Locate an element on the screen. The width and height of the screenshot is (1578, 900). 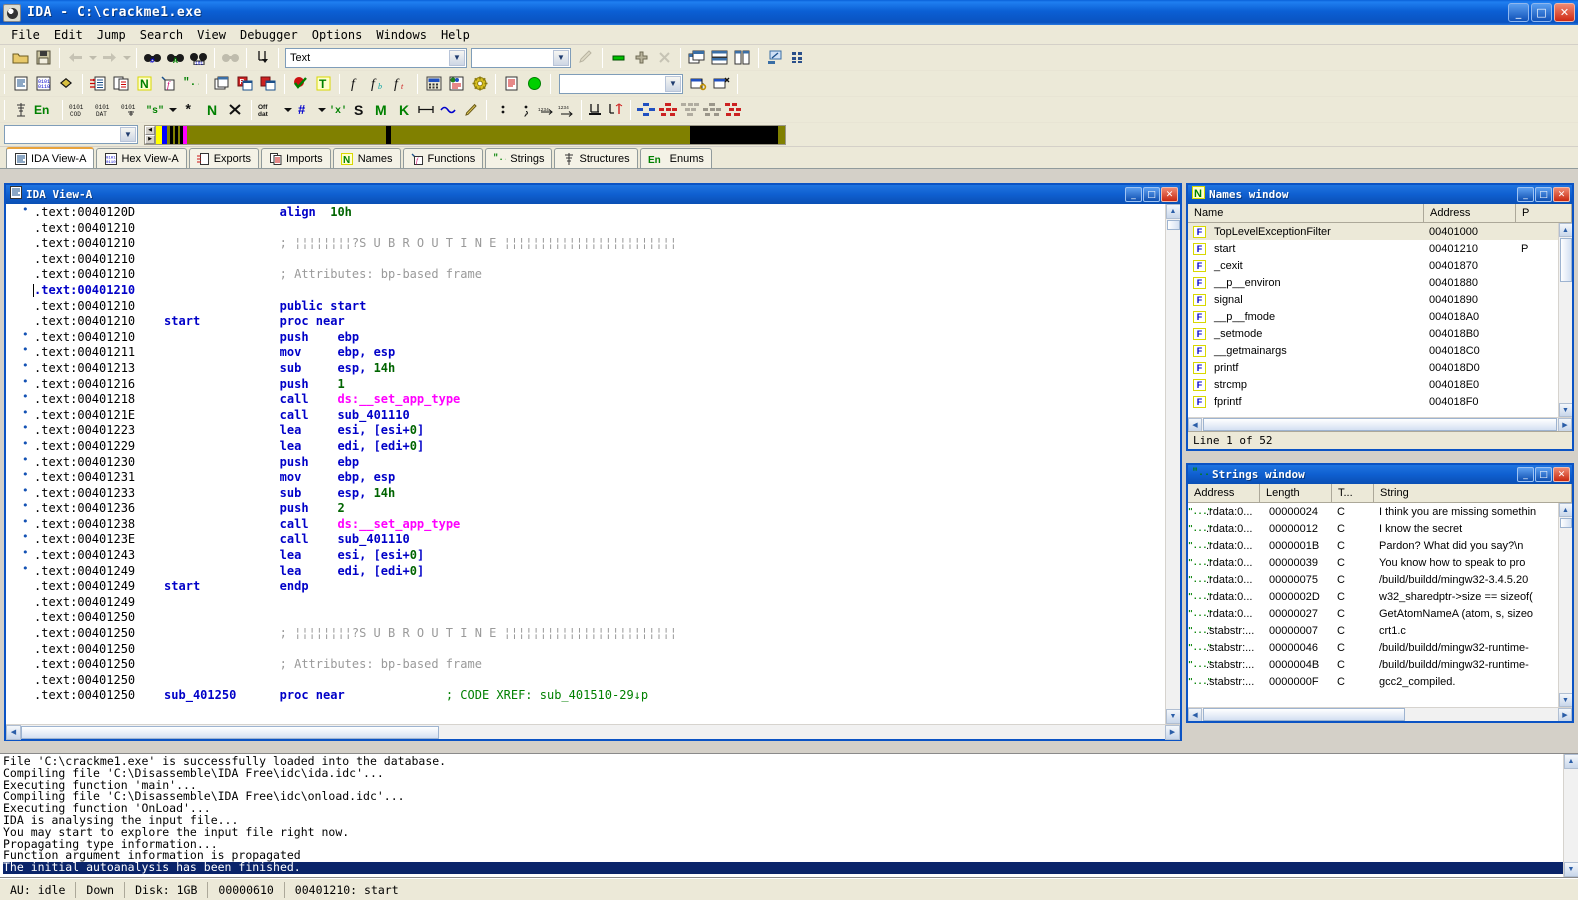
data-icon: 0101 DAT is located at coordinates (106, 110).